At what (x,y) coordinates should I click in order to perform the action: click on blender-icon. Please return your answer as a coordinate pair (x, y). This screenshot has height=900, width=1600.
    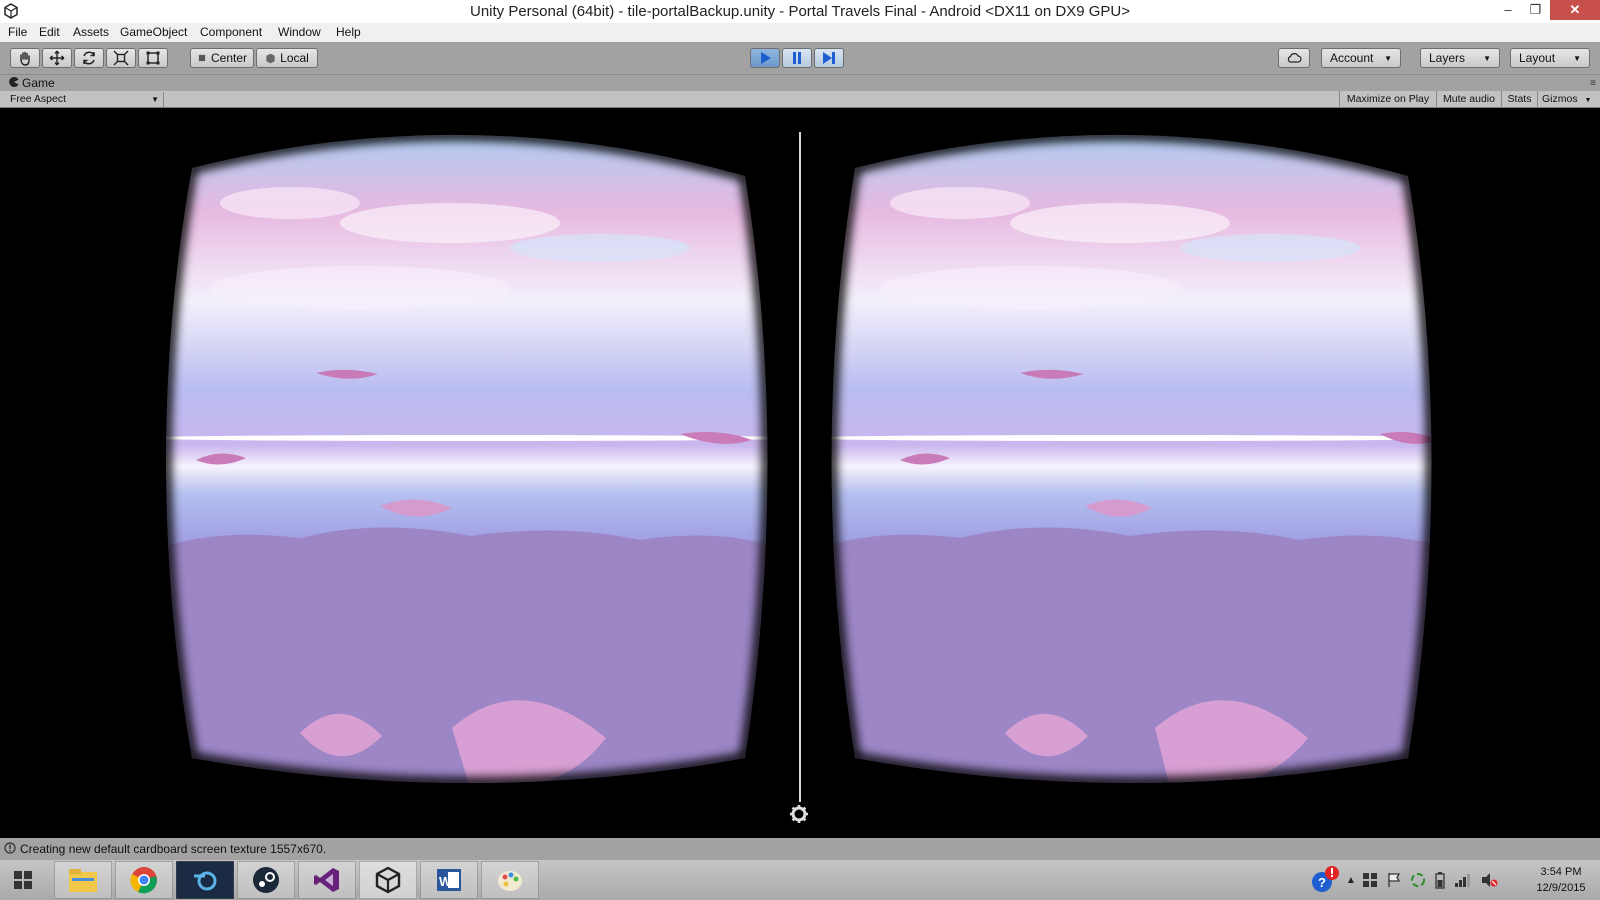
    Looking at the image, I should click on (205, 881).